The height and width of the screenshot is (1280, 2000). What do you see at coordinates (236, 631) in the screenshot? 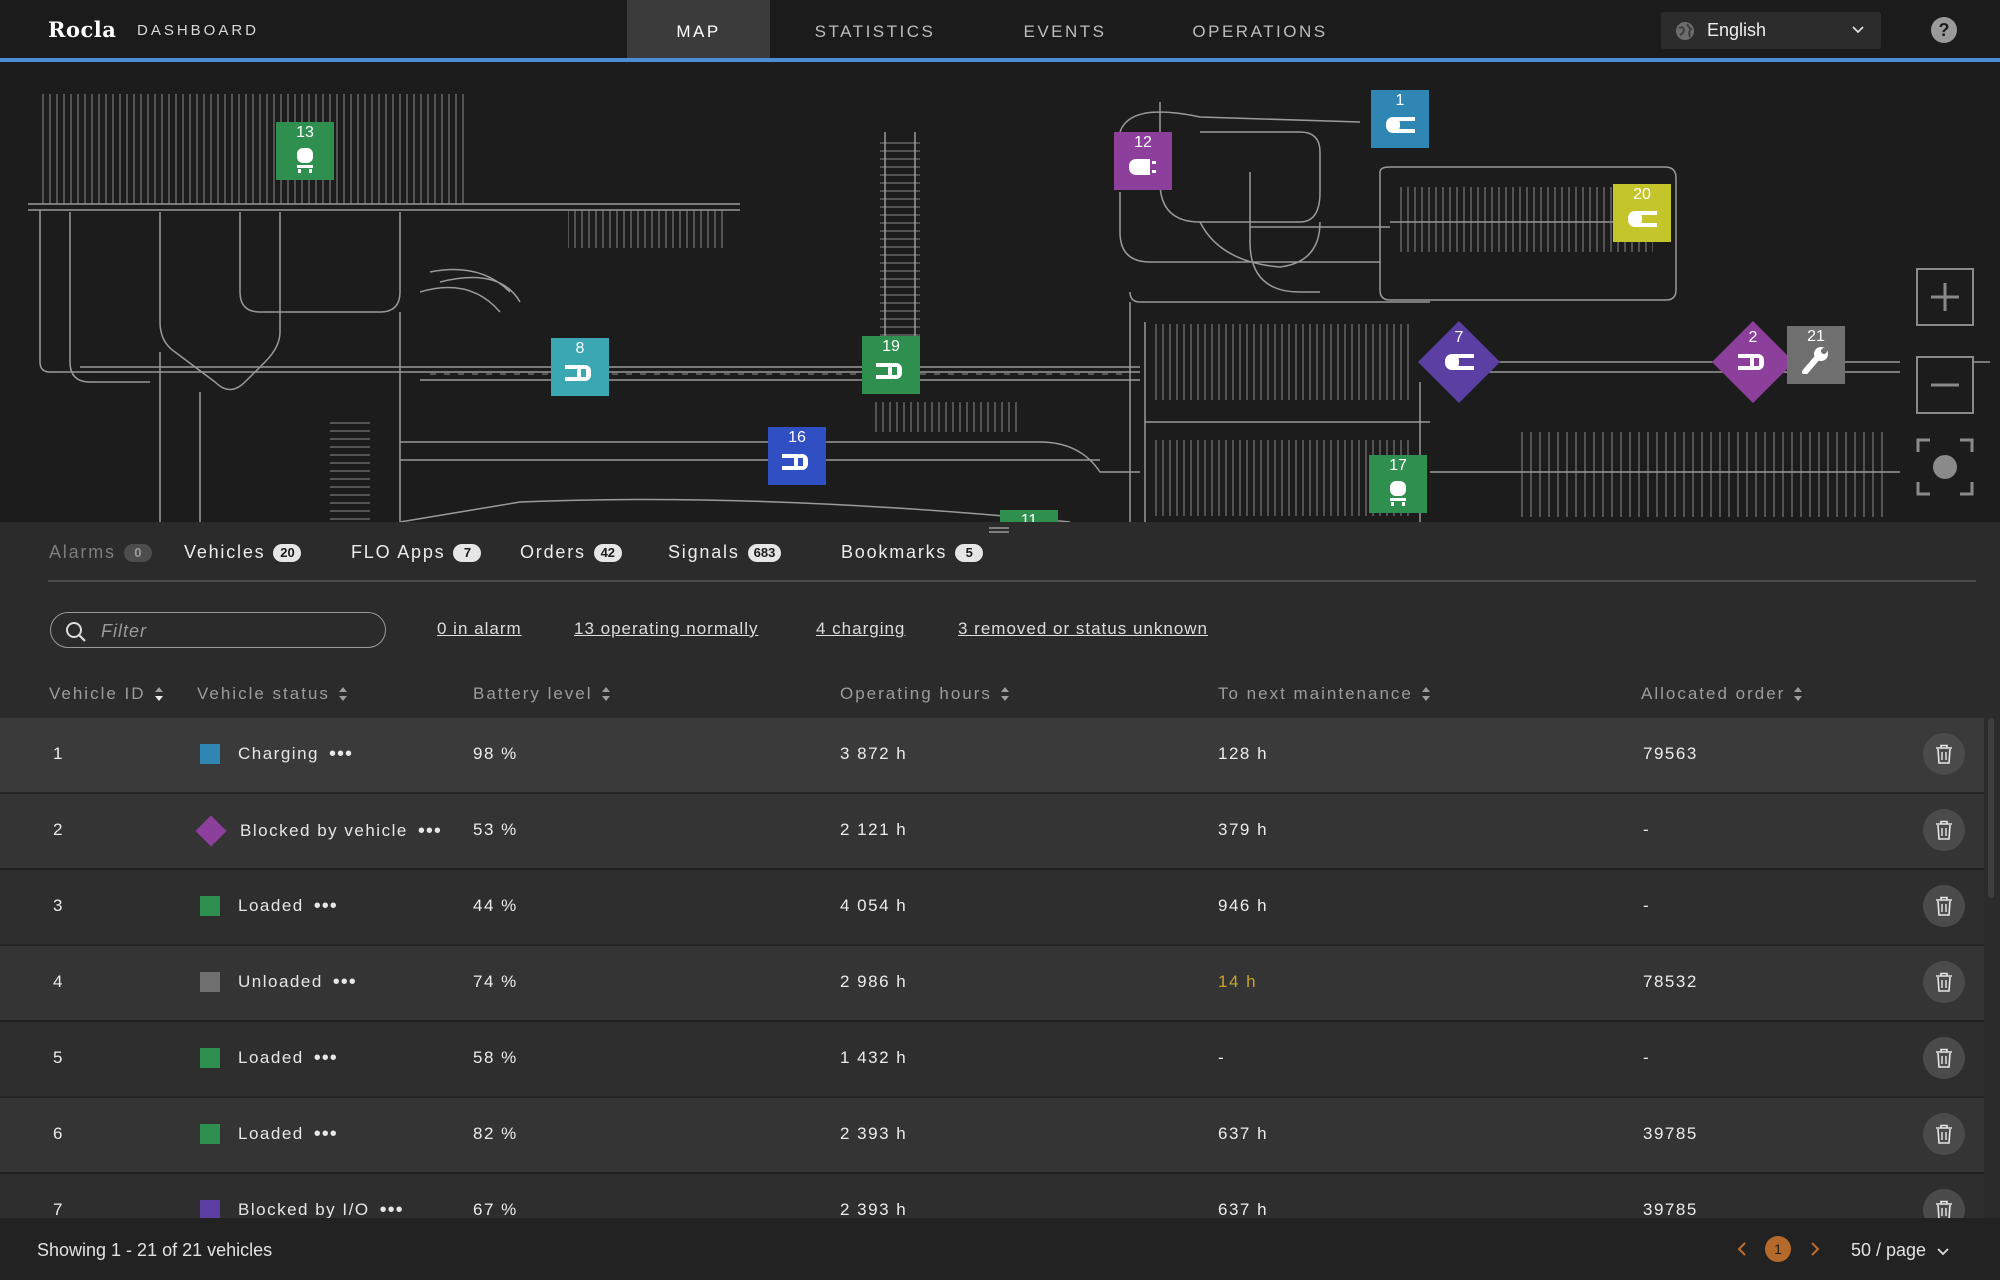
I see `filter-input` at bounding box center [236, 631].